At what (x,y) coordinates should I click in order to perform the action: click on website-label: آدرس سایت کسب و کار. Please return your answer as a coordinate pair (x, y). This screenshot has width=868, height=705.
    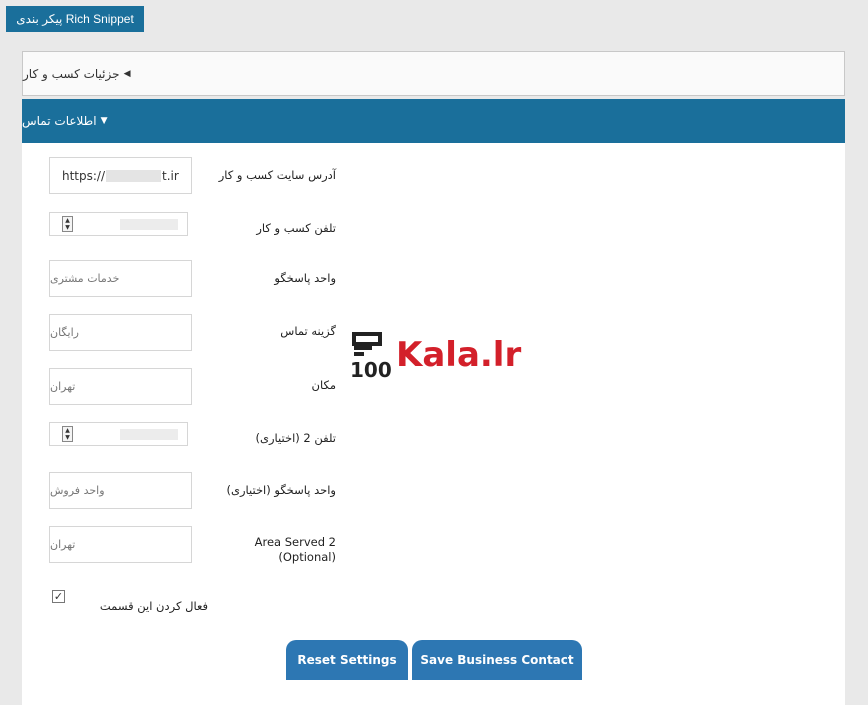
    Looking at the image, I should click on (277, 175).